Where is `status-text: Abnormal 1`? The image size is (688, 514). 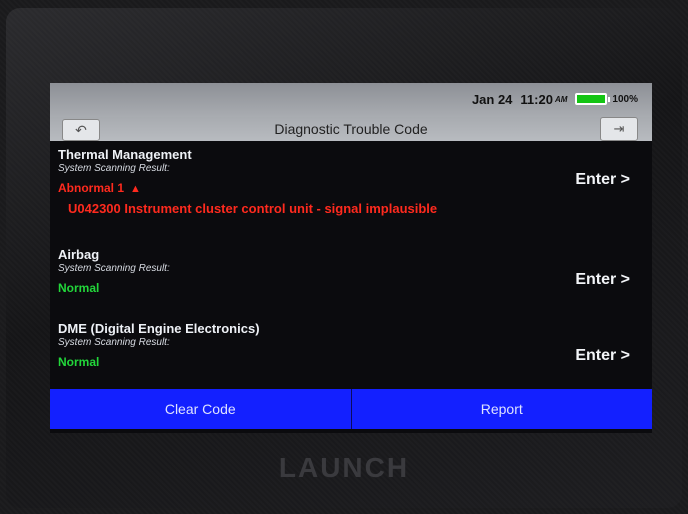 status-text: Abnormal 1 is located at coordinates (91, 188).